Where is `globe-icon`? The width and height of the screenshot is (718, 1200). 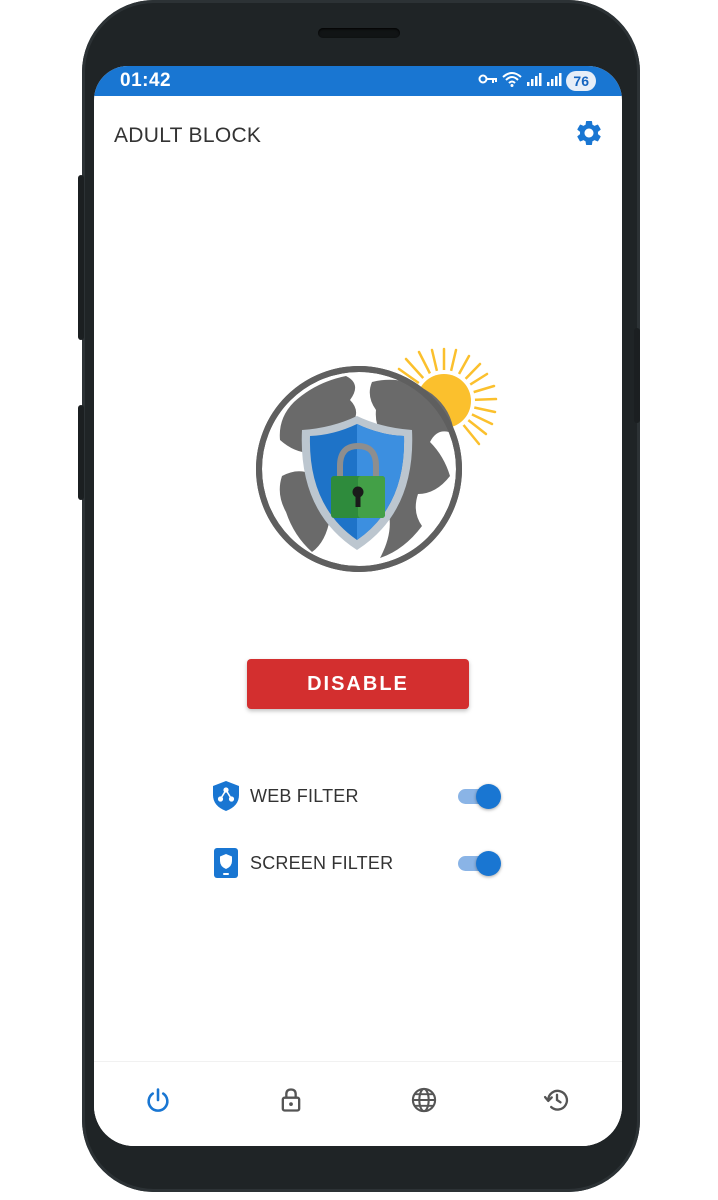 globe-icon is located at coordinates (424, 1102).